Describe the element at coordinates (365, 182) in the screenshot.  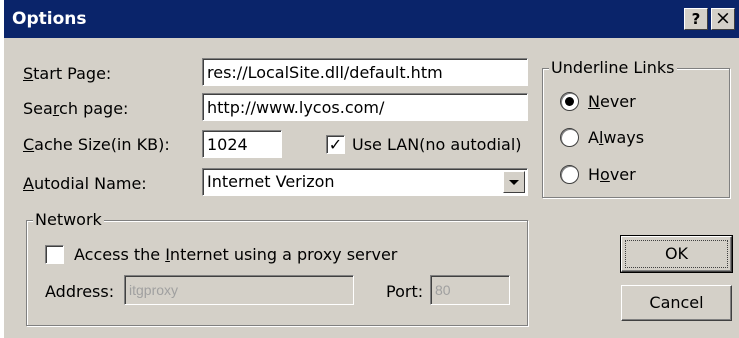
I see `autodial-name-select: Internet Verizon` at that location.